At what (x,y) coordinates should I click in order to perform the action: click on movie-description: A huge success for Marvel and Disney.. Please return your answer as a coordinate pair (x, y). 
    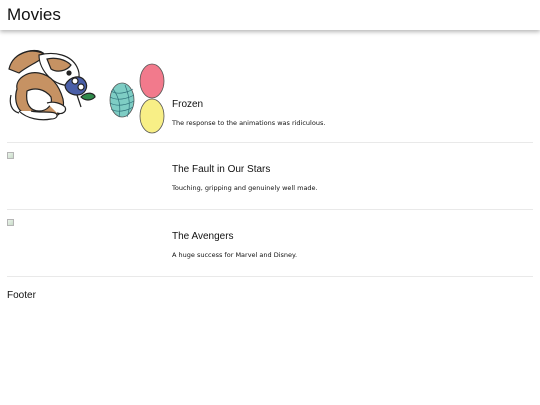
    Looking at the image, I should click on (235, 255).